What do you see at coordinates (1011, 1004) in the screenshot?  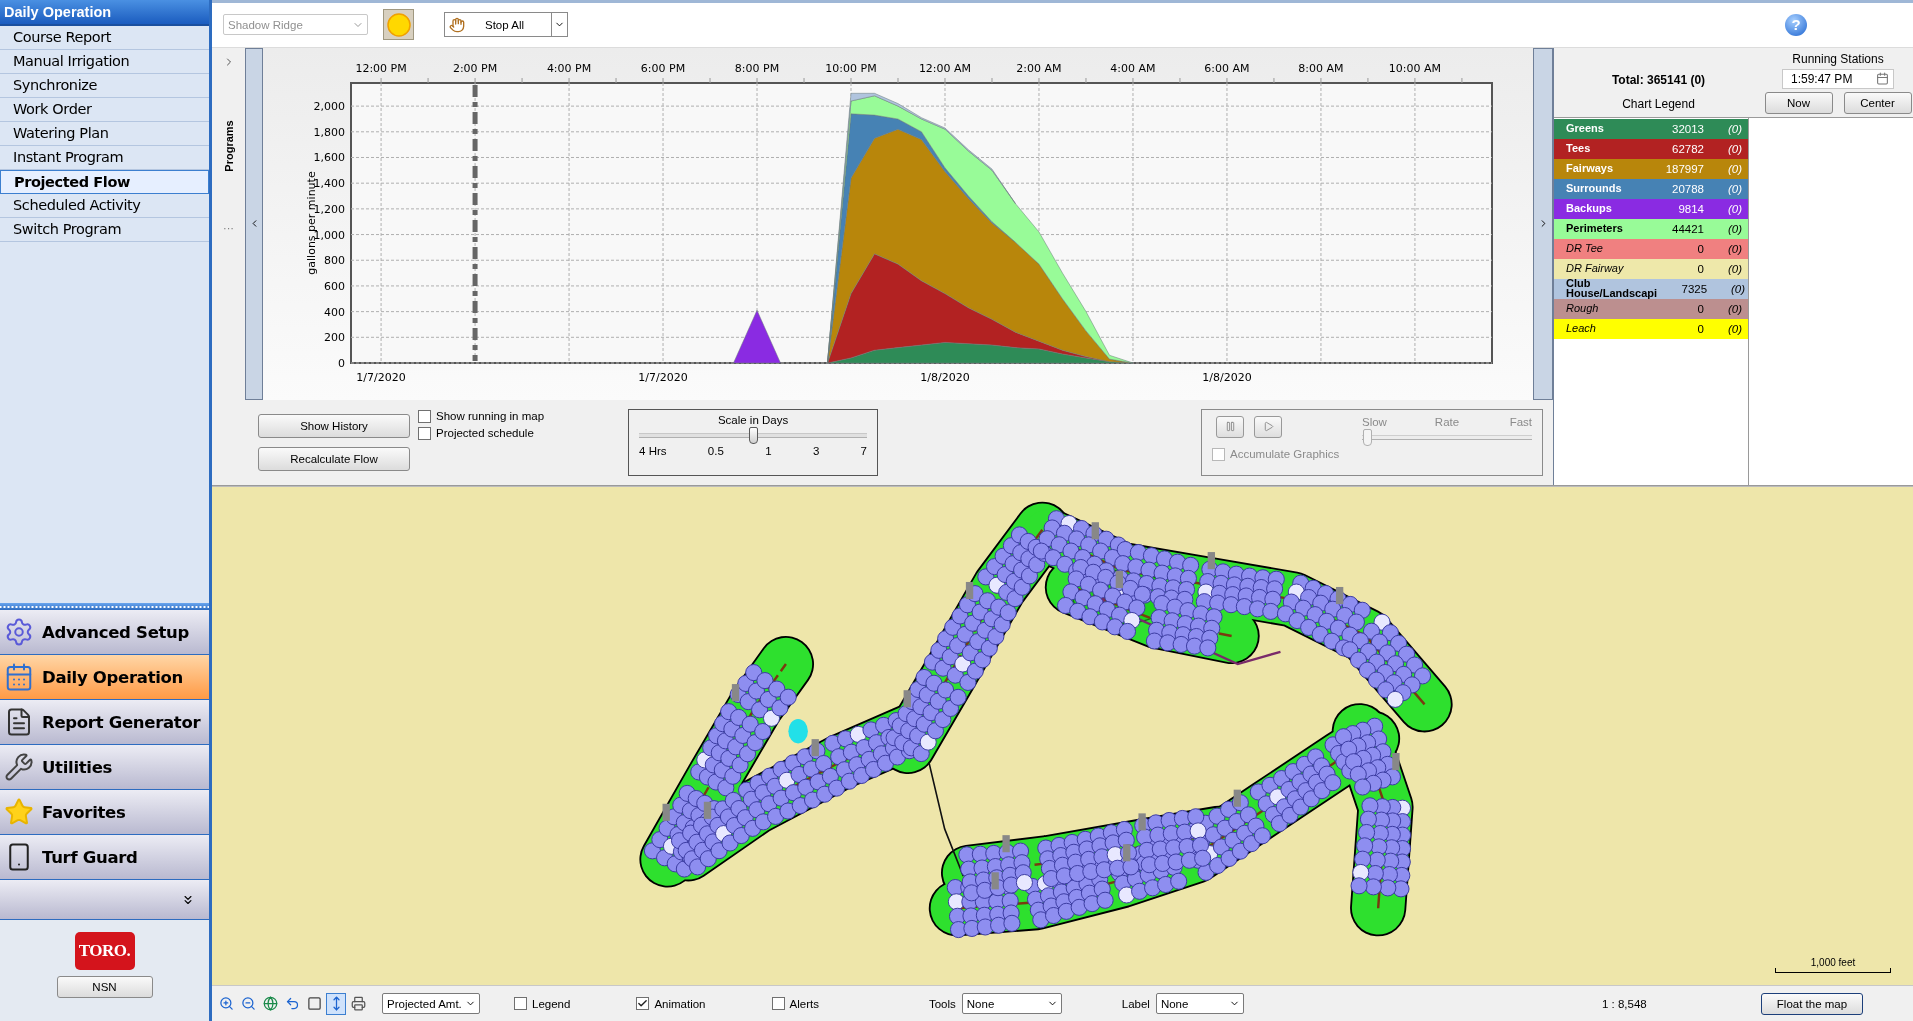 I see `tools-select: None` at bounding box center [1011, 1004].